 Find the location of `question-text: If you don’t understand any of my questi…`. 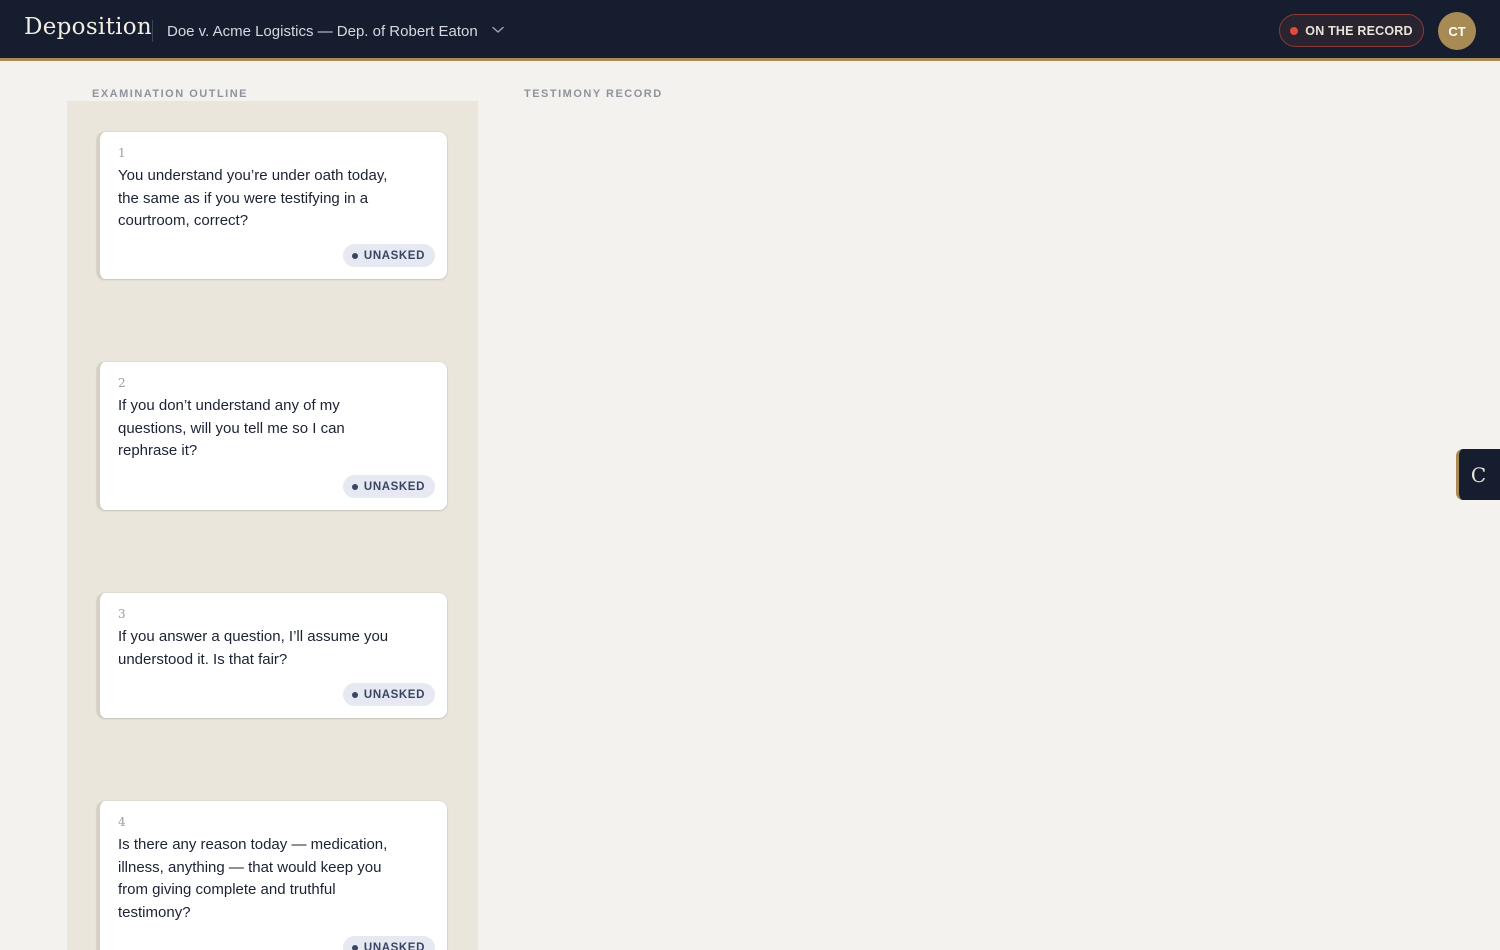

question-text: If you don’t understand any of my questi… is located at coordinates (231, 428).